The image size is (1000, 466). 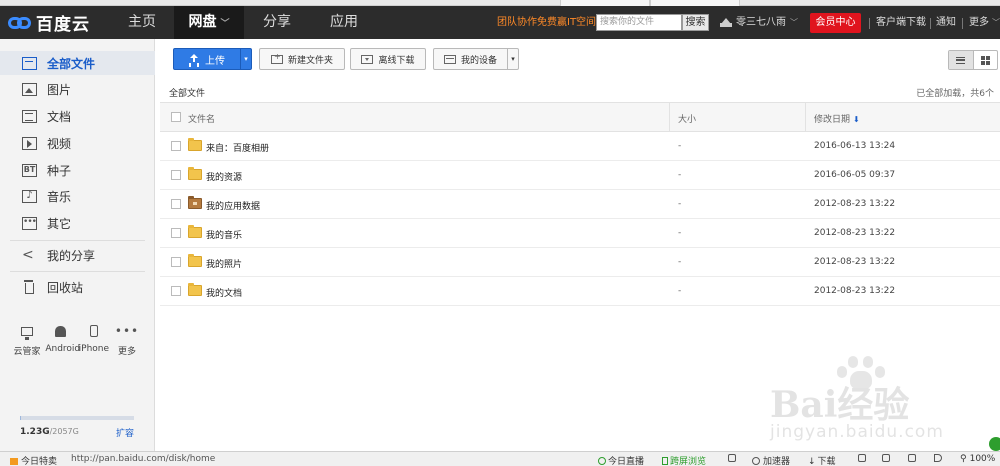 I want to click on device-icon, so click(x=449, y=59).